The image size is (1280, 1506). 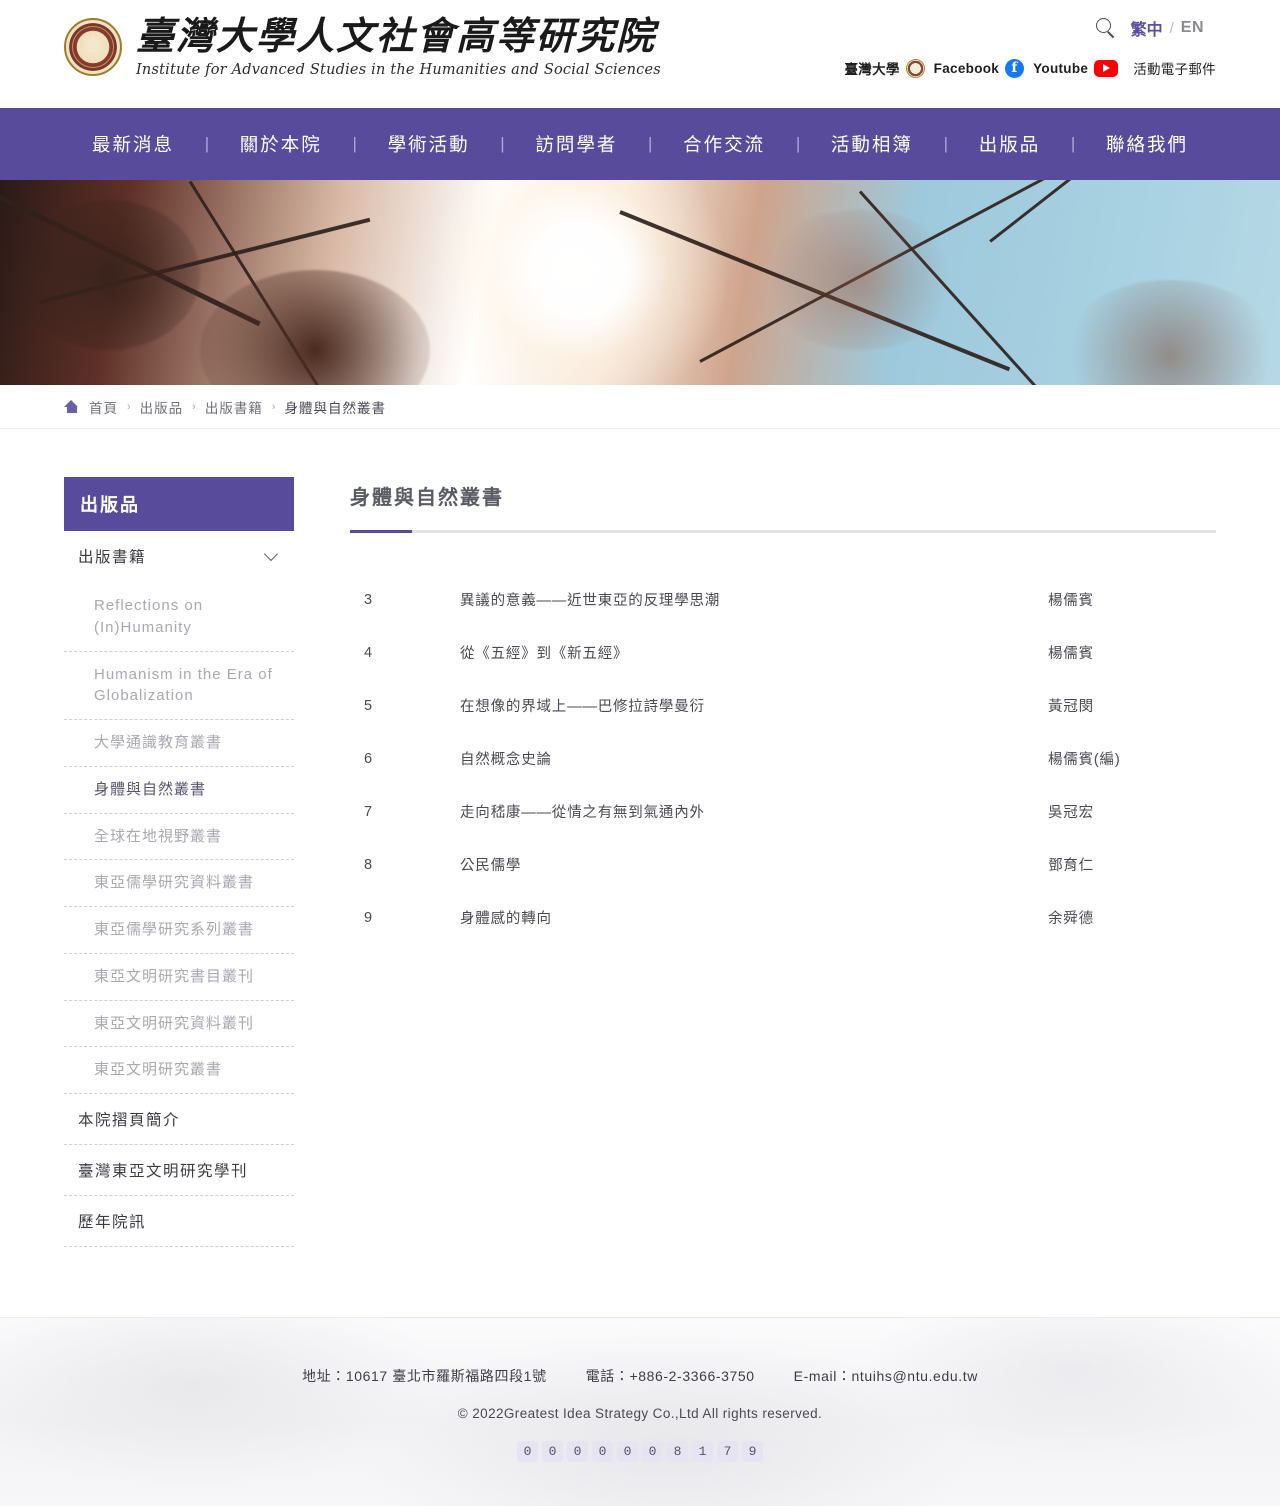 What do you see at coordinates (1167, 28) in the screenshot?
I see `language-switcher: 繁中 / EN` at bounding box center [1167, 28].